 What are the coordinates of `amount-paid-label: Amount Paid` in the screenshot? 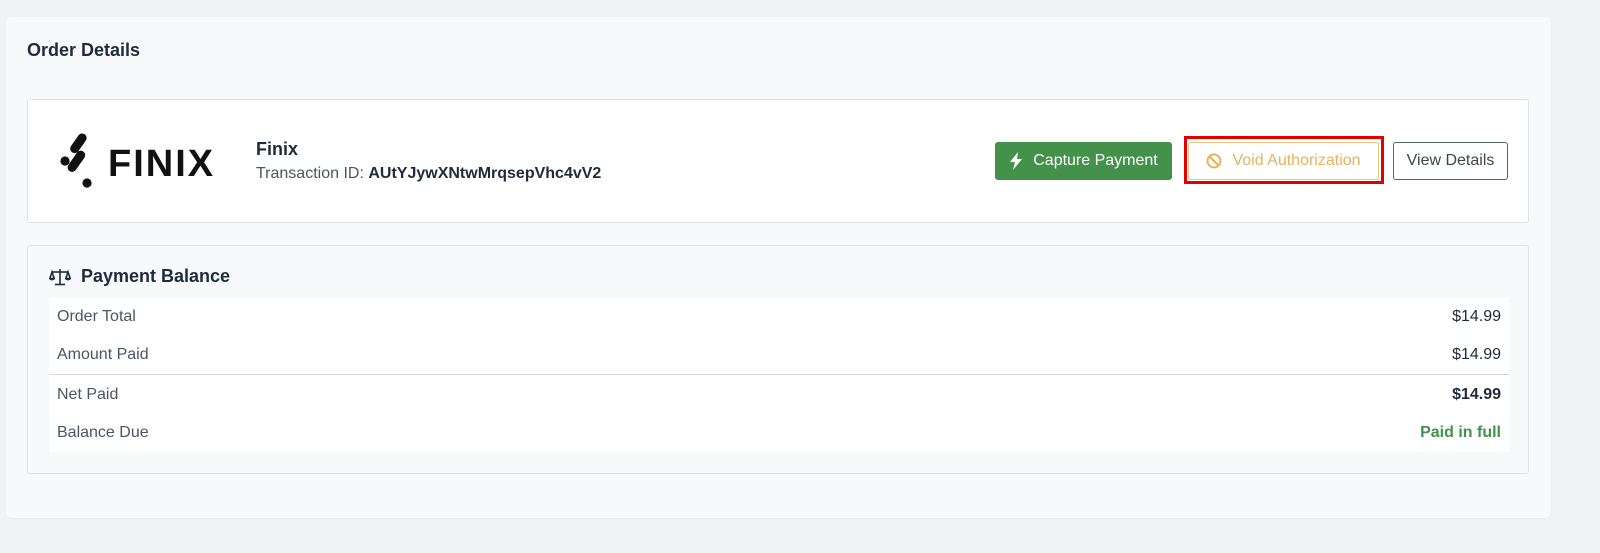 It's located at (103, 354).